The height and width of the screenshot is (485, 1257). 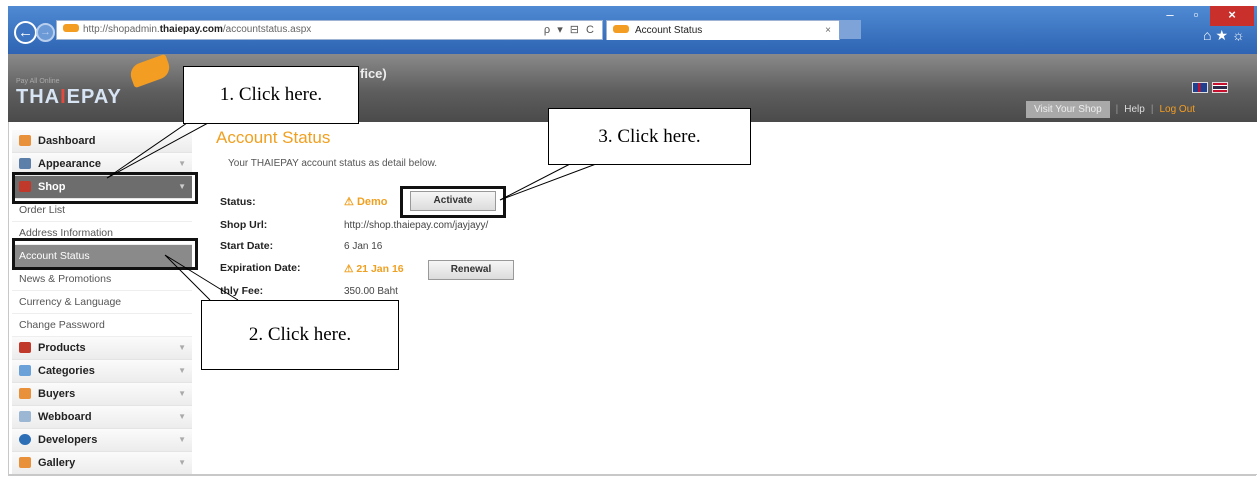 I want to click on callout-2-pointer, so click(x=201, y=277).